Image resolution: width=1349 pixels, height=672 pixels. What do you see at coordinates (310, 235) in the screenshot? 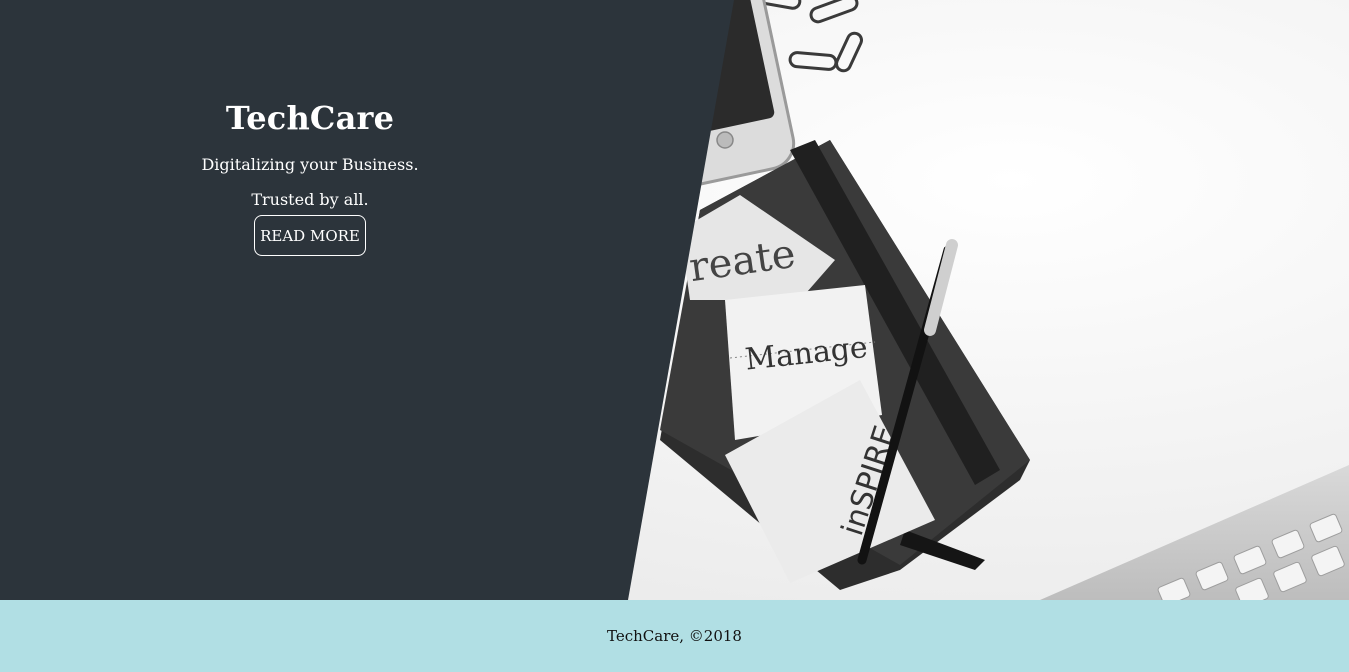
I see `read-more-button: READ MORE` at bounding box center [310, 235].